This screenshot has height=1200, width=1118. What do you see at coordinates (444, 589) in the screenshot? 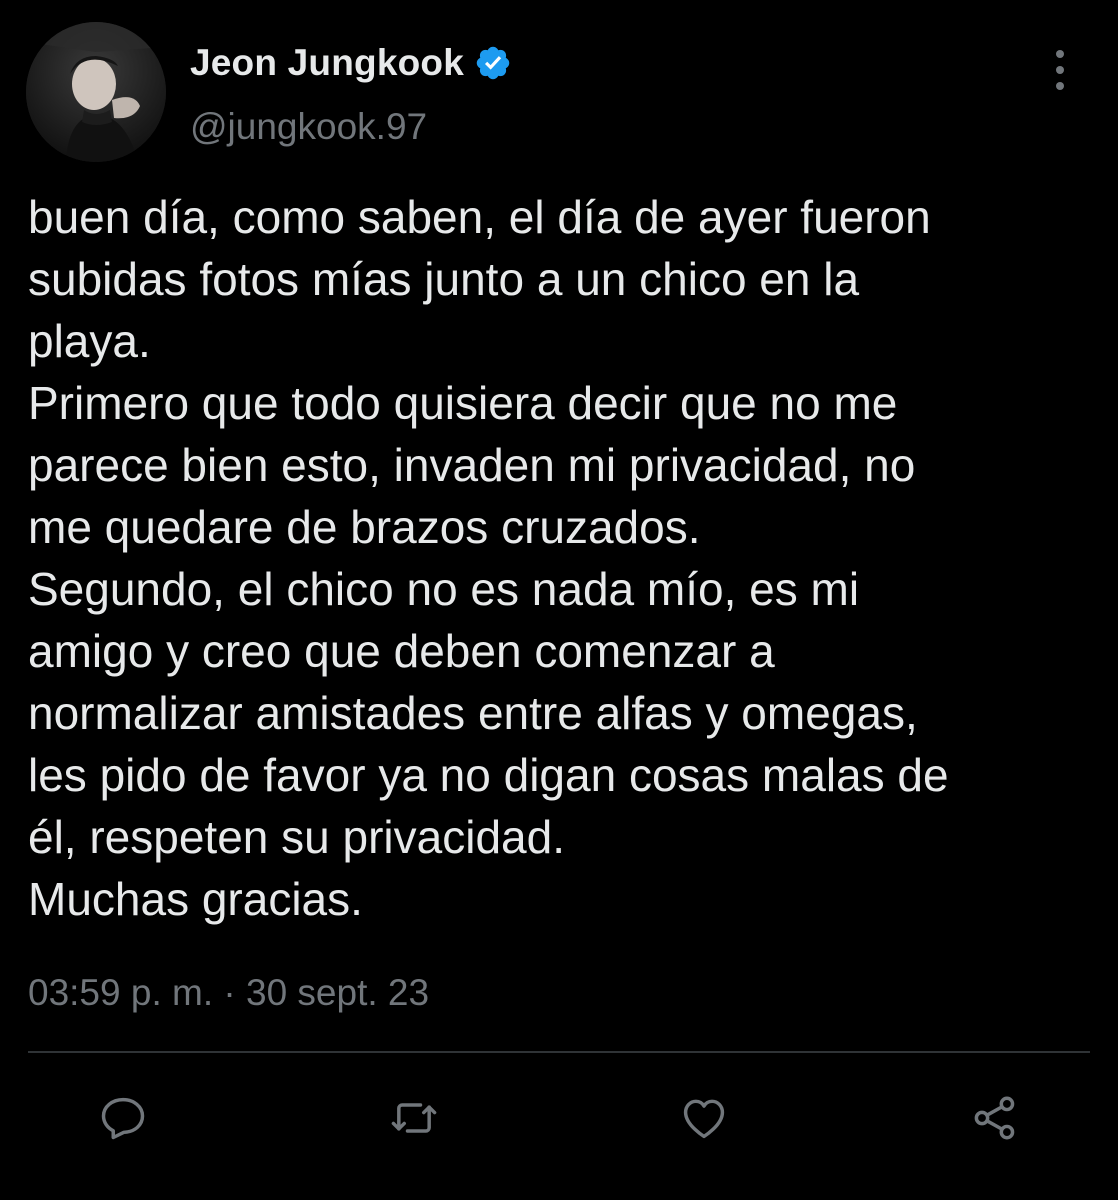
I see `tweet-line: Segundo, el chico no es nada mío, es mi` at bounding box center [444, 589].